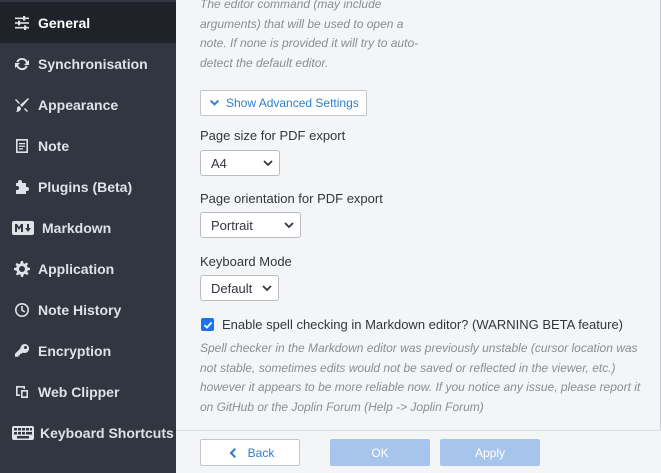 This screenshot has height=473, width=661. I want to click on keyboard-mode-select: Default, so click(239, 288).